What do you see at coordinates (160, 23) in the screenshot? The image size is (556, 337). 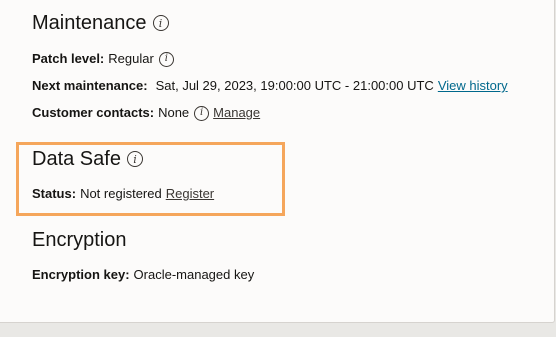 I see `maintenance-info-icon: i` at bounding box center [160, 23].